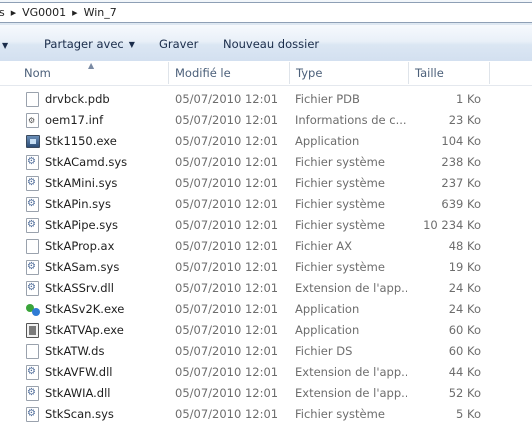  What do you see at coordinates (85, 309) in the screenshot?
I see `file-name: StkASv2K.exe` at bounding box center [85, 309].